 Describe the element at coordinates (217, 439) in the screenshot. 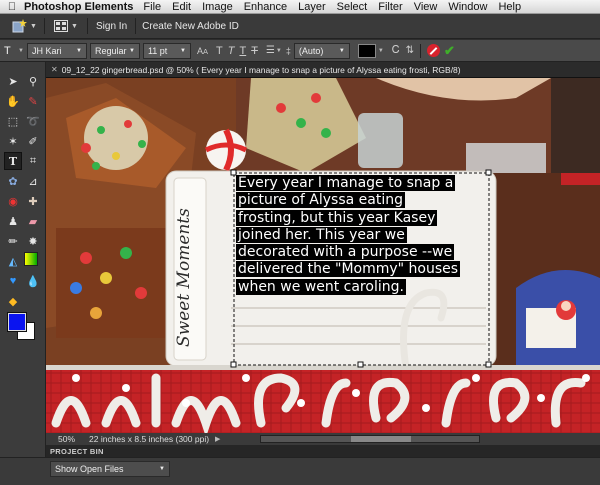

I see `status-menu-arrow: ▶` at that location.